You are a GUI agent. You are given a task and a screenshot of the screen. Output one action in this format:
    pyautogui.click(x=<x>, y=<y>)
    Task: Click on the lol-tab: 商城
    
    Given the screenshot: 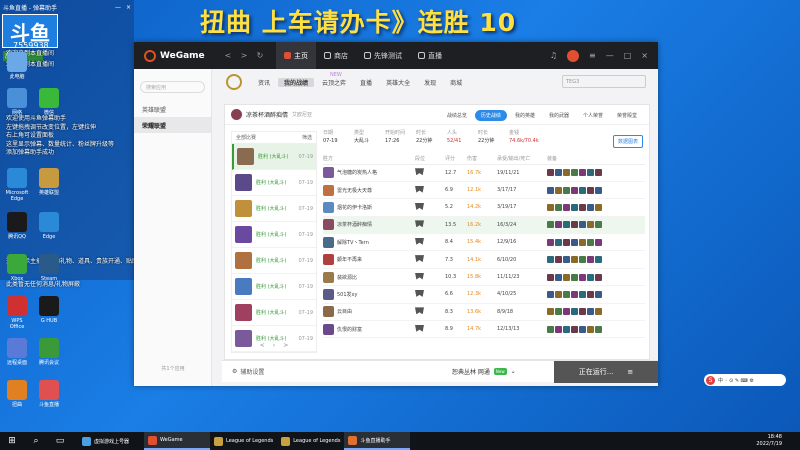 What is the action you would take?
    pyautogui.click(x=456, y=82)
    